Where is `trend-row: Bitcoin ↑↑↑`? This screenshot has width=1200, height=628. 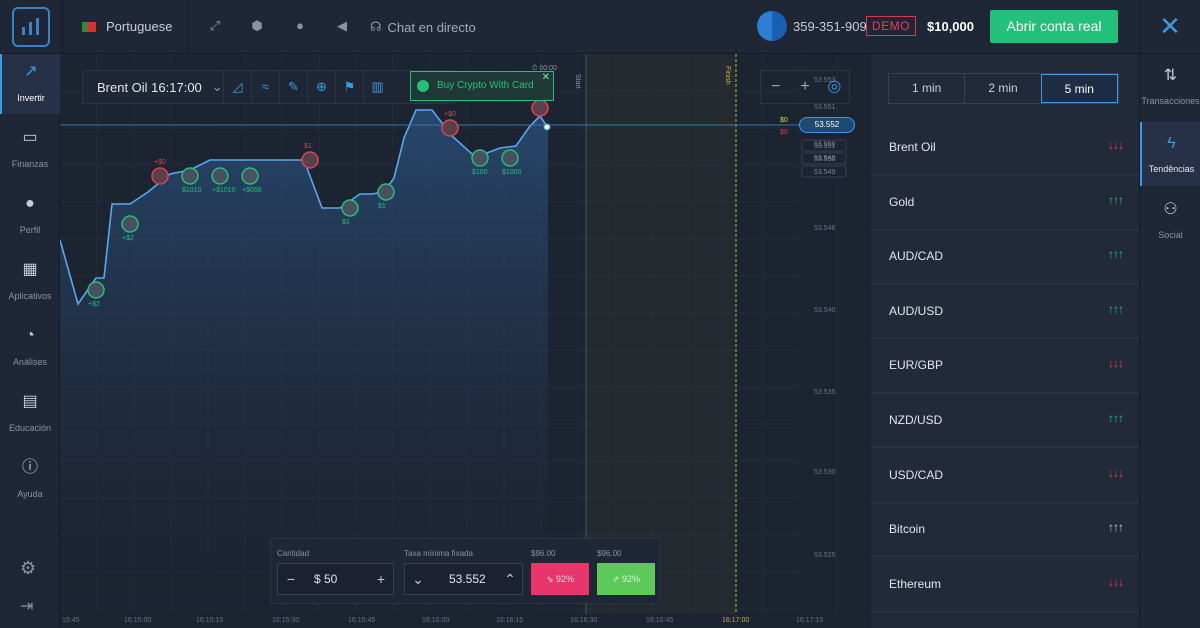 trend-row: Bitcoin ↑↑↑ is located at coordinates (1005, 530).